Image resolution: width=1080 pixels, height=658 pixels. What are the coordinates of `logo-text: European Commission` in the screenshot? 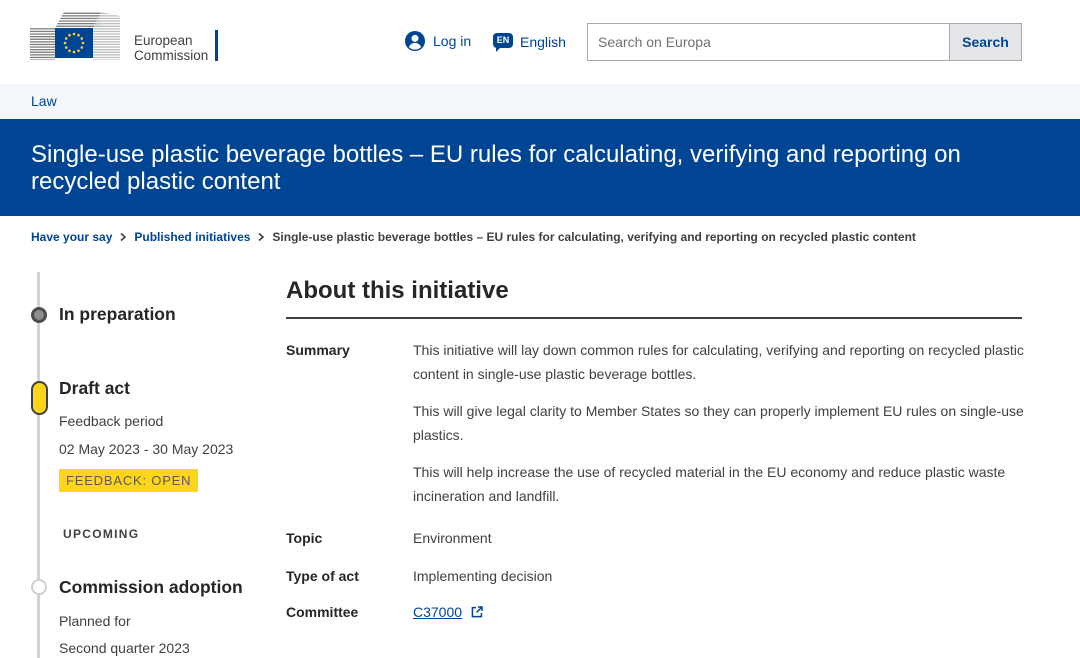 It's located at (171, 48).